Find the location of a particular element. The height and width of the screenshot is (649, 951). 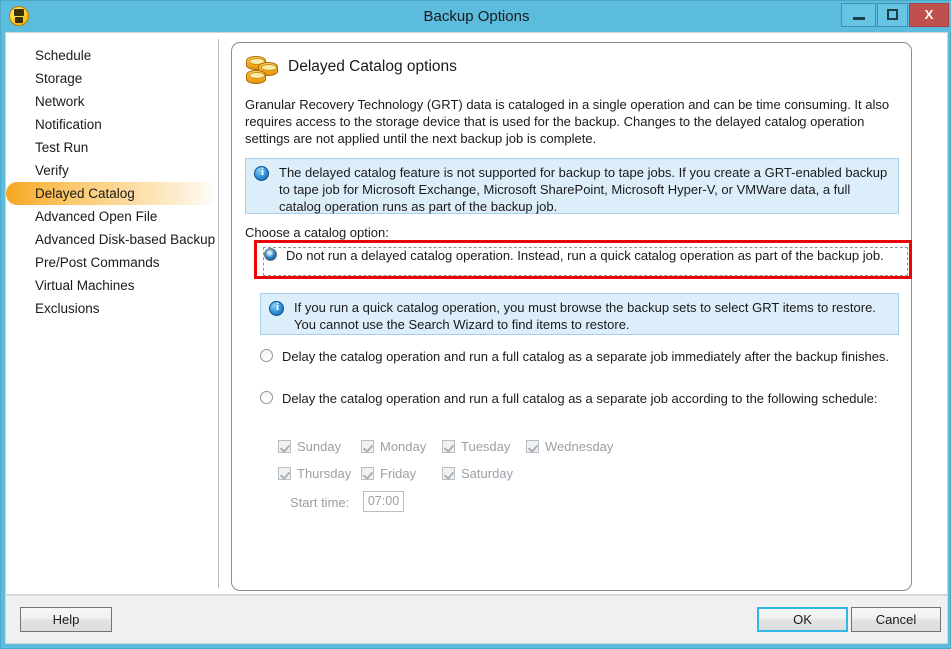

sidebar-item-schedule: Schedule is located at coordinates (111, 55).